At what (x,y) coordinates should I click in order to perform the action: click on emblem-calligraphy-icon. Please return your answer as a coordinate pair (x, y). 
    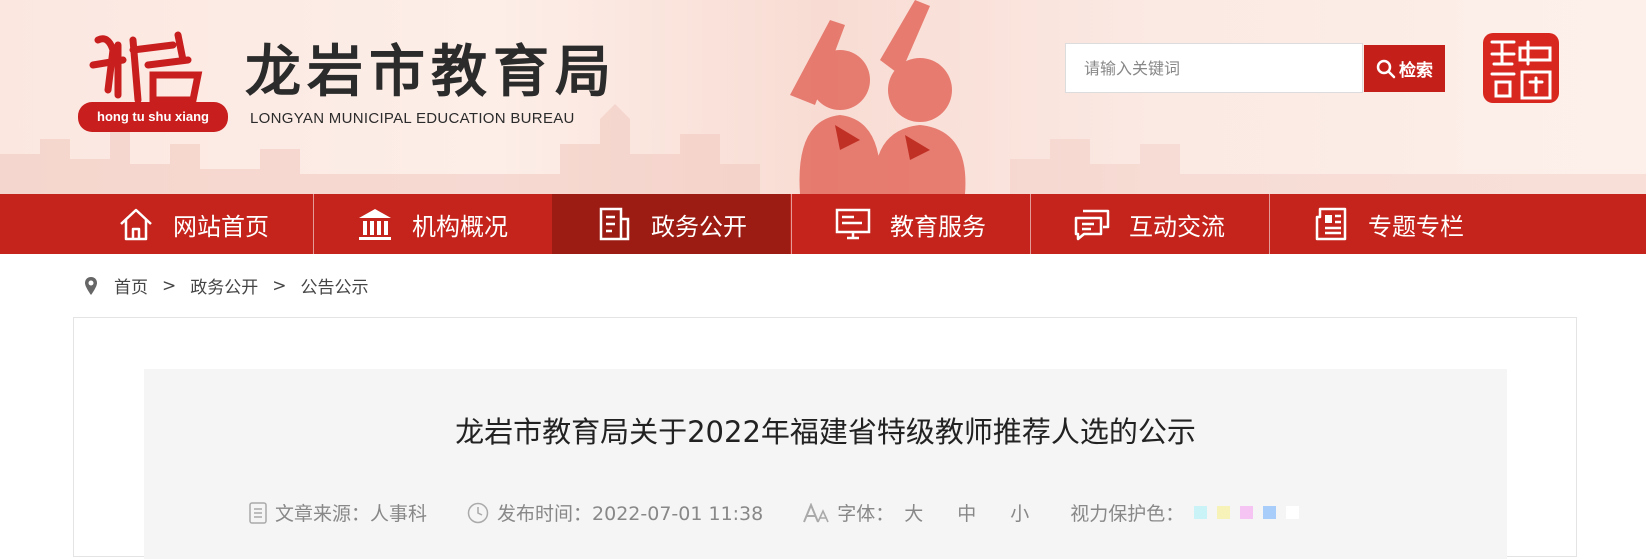
    Looking at the image, I should click on (146, 67).